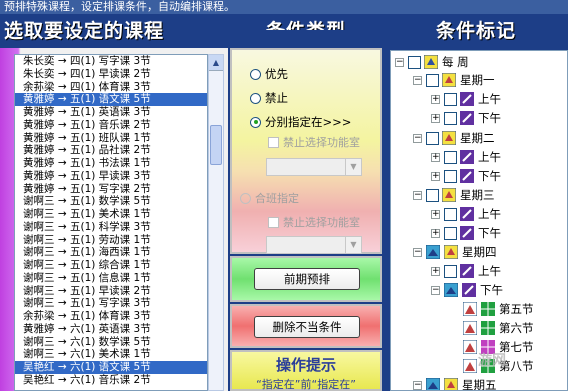 The width and height of the screenshot is (568, 391). Describe the element at coordinates (498, 328) in the screenshot. I see `tree-period-6: 第六节` at that location.